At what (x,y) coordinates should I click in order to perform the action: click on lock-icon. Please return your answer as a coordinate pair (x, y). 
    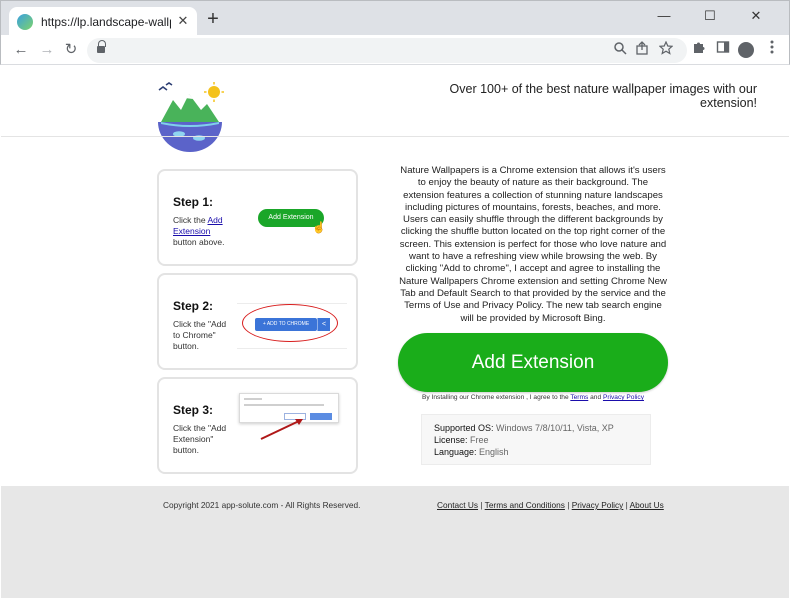
    Looking at the image, I should click on (101, 47).